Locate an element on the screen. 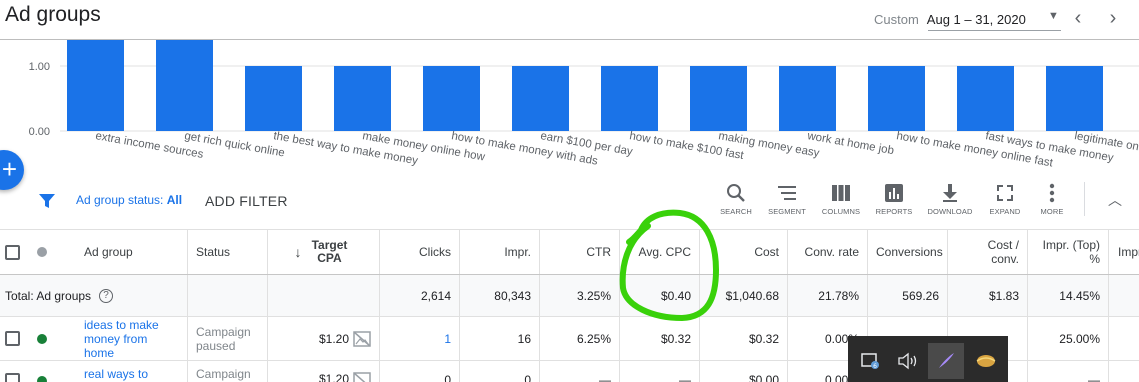 The height and width of the screenshot is (382, 1139). ad-group-name-cell: ideas to make money from home is located at coordinates (132, 338).